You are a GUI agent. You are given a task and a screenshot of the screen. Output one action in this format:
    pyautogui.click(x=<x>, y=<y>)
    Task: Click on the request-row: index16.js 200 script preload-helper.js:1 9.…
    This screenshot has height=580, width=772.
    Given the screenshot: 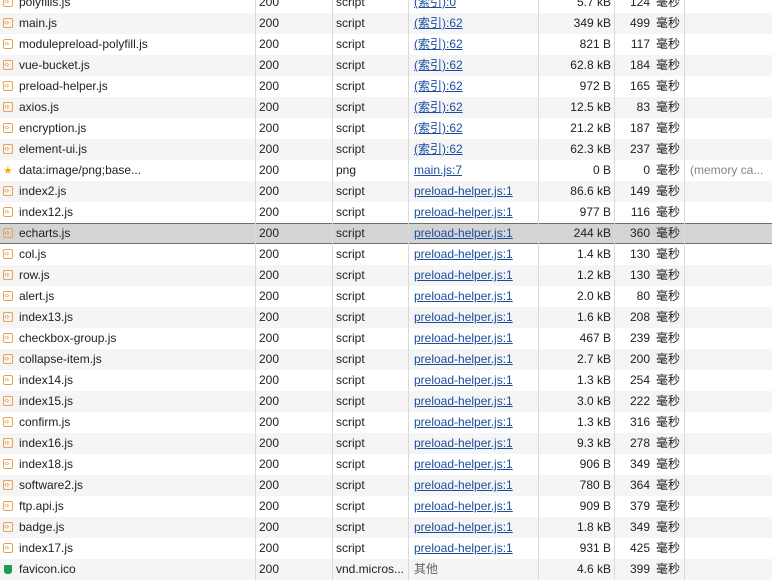 What is the action you would take?
    pyautogui.click(x=386, y=443)
    